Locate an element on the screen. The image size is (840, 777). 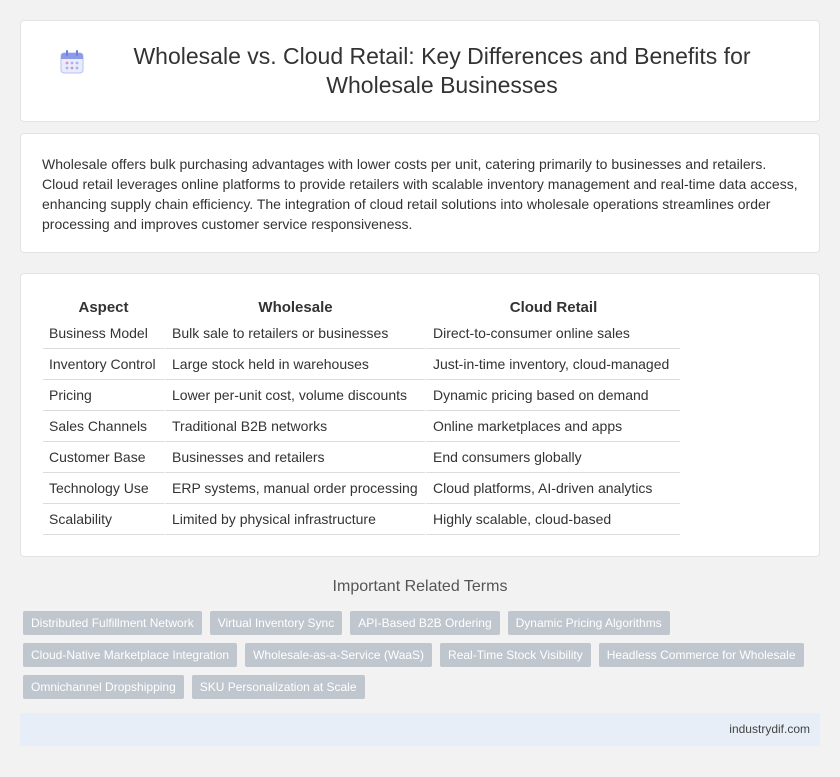
column-header-cloud-retail: Cloud Retail is located at coordinates (552, 306).